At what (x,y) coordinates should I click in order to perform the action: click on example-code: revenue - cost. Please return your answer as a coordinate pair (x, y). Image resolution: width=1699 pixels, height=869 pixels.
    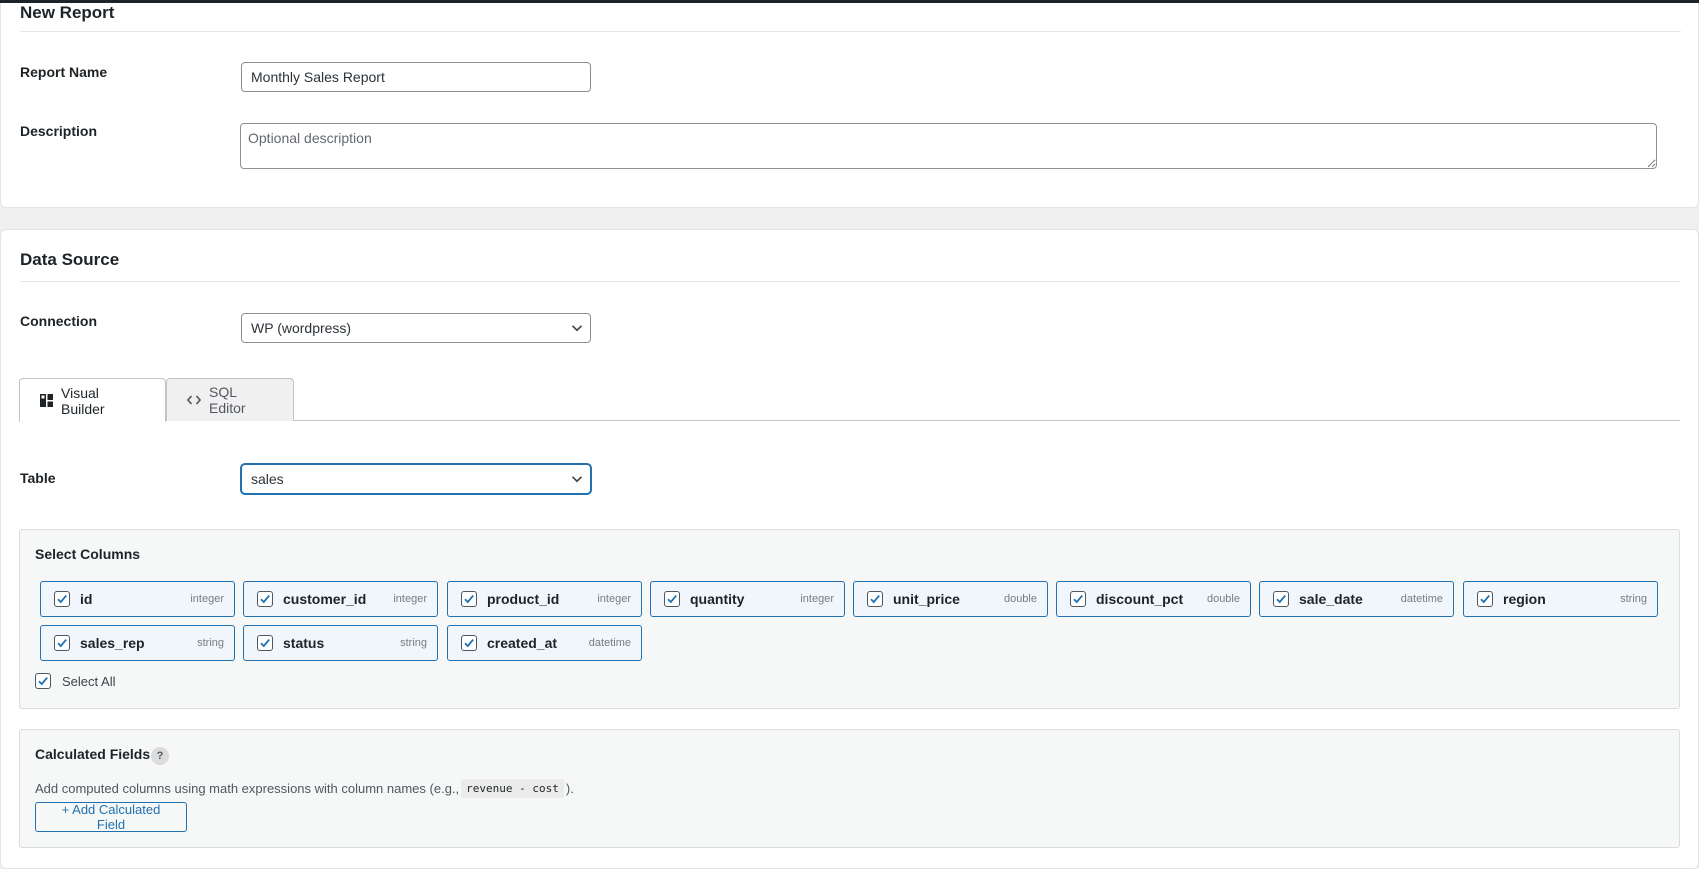
    Looking at the image, I should click on (512, 788).